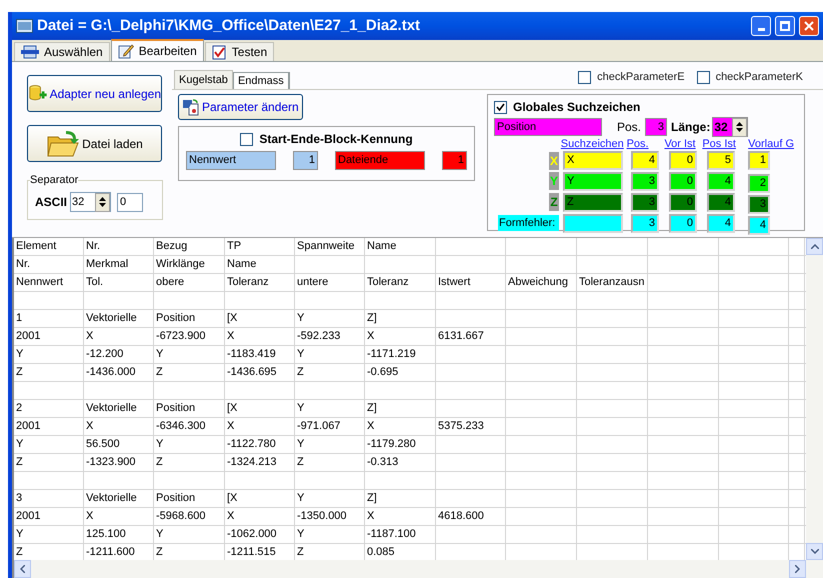  I want to click on table-cell: -592.233, so click(318, 336).